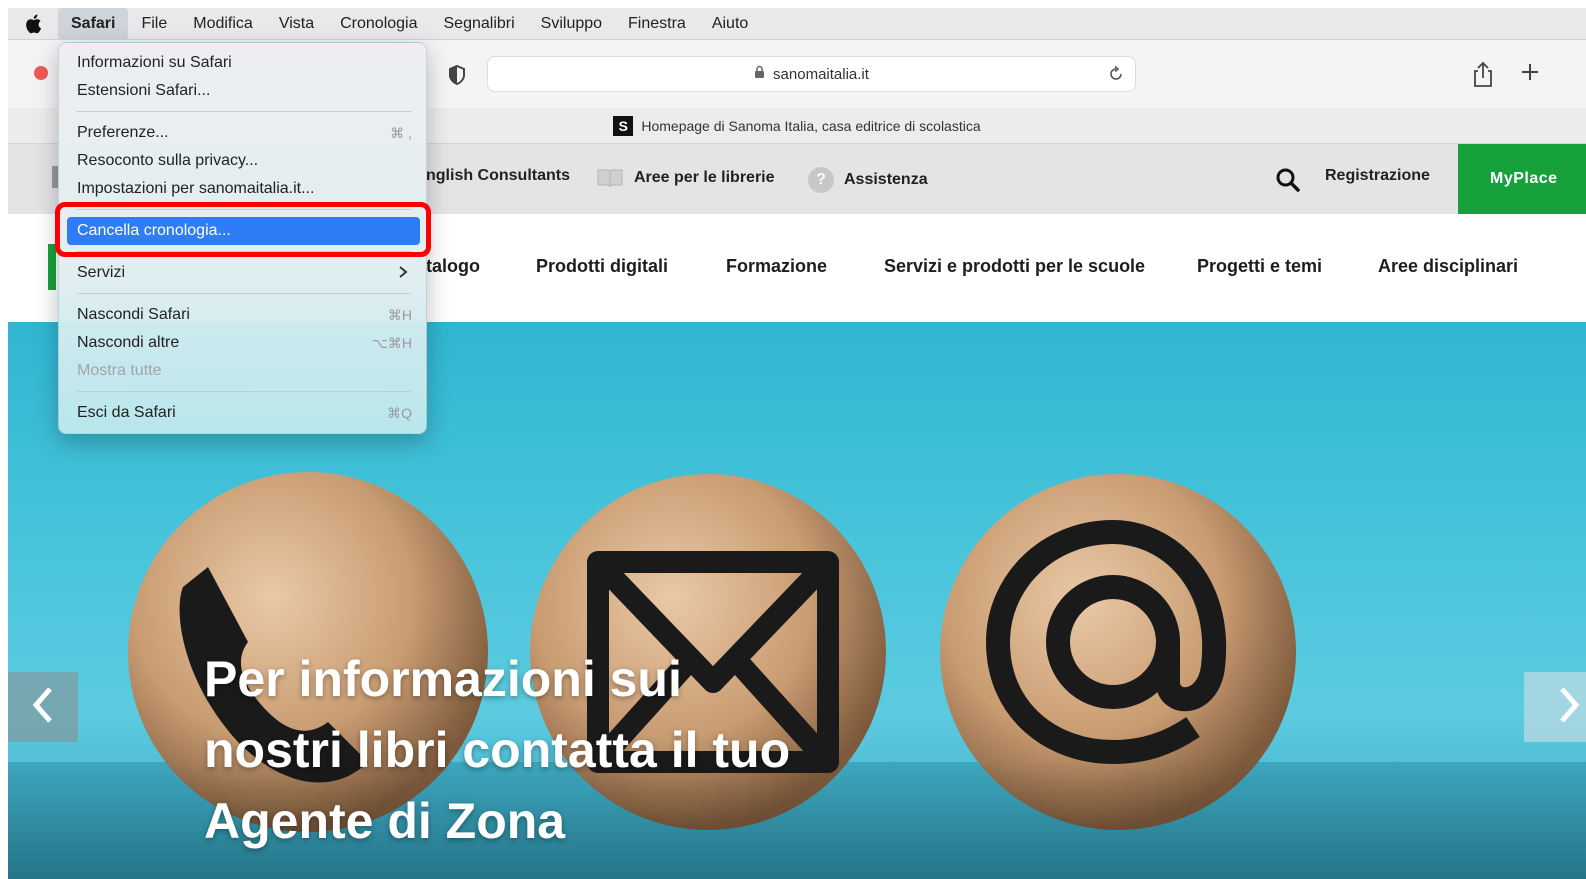 The image size is (1586, 879). What do you see at coordinates (101, 272) in the screenshot?
I see `menu-item-label: Servizi` at bounding box center [101, 272].